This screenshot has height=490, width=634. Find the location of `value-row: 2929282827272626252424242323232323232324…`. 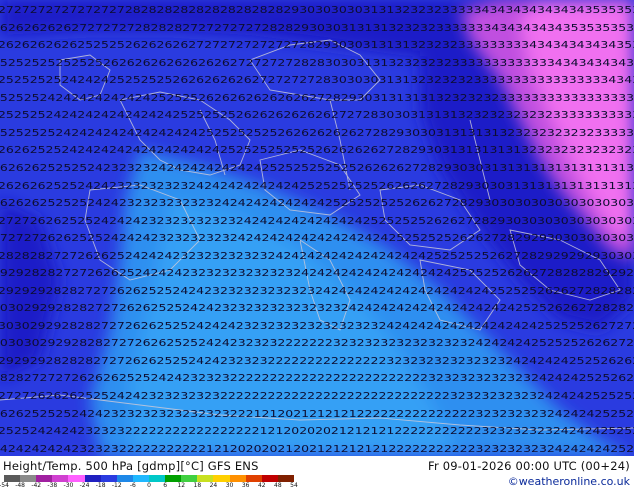

value-row: 2929282827272626252424242323232323232324… is located at coordinates (317, 273).